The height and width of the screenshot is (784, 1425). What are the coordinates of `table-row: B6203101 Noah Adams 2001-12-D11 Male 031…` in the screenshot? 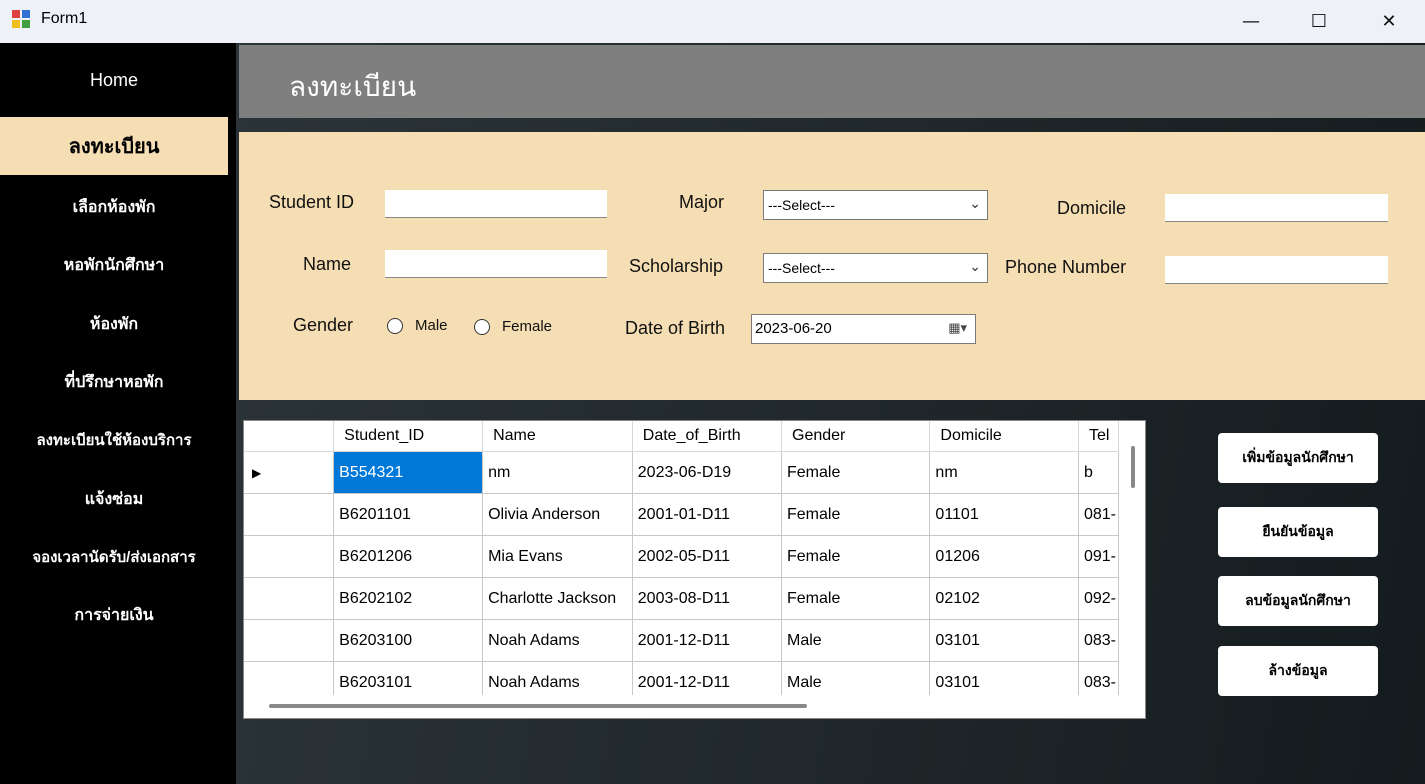 It's located at (681, 678).